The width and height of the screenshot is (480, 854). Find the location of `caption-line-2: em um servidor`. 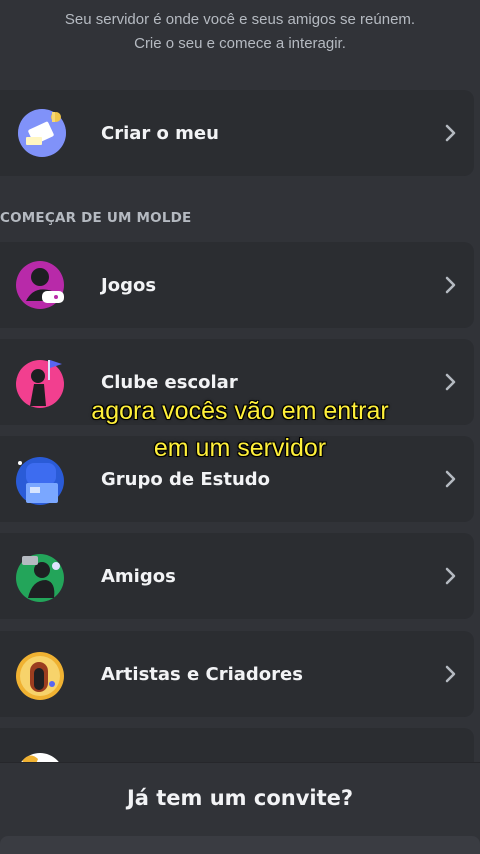

caption-line-2: em um servidor is located at coordinates (240, 448).